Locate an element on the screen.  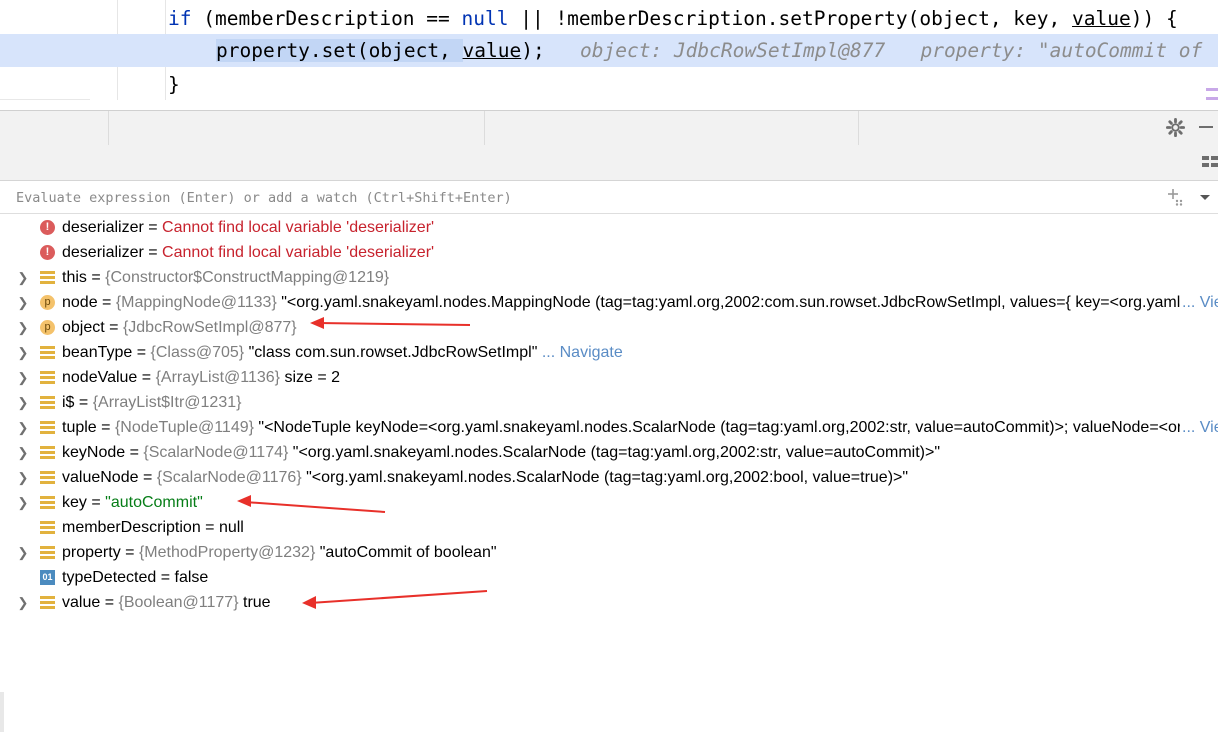
gear-icon-shape is located at coordinates (1175, 127).